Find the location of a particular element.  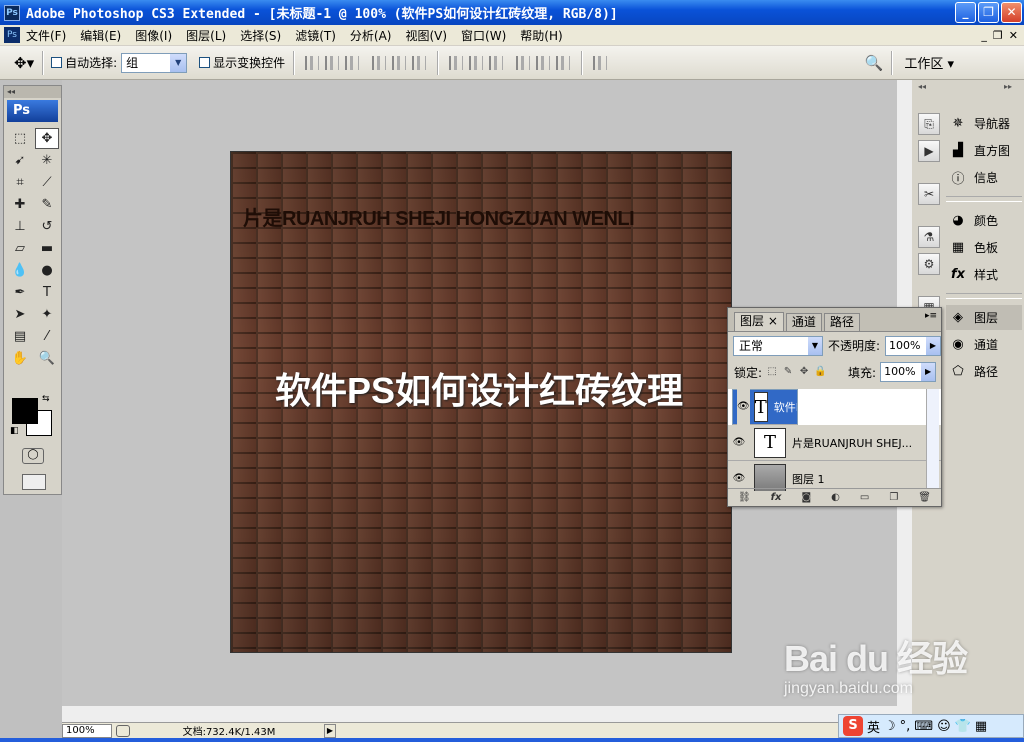

magic-wand-tool-icon: ✳ is located at coordinates (47, 160).